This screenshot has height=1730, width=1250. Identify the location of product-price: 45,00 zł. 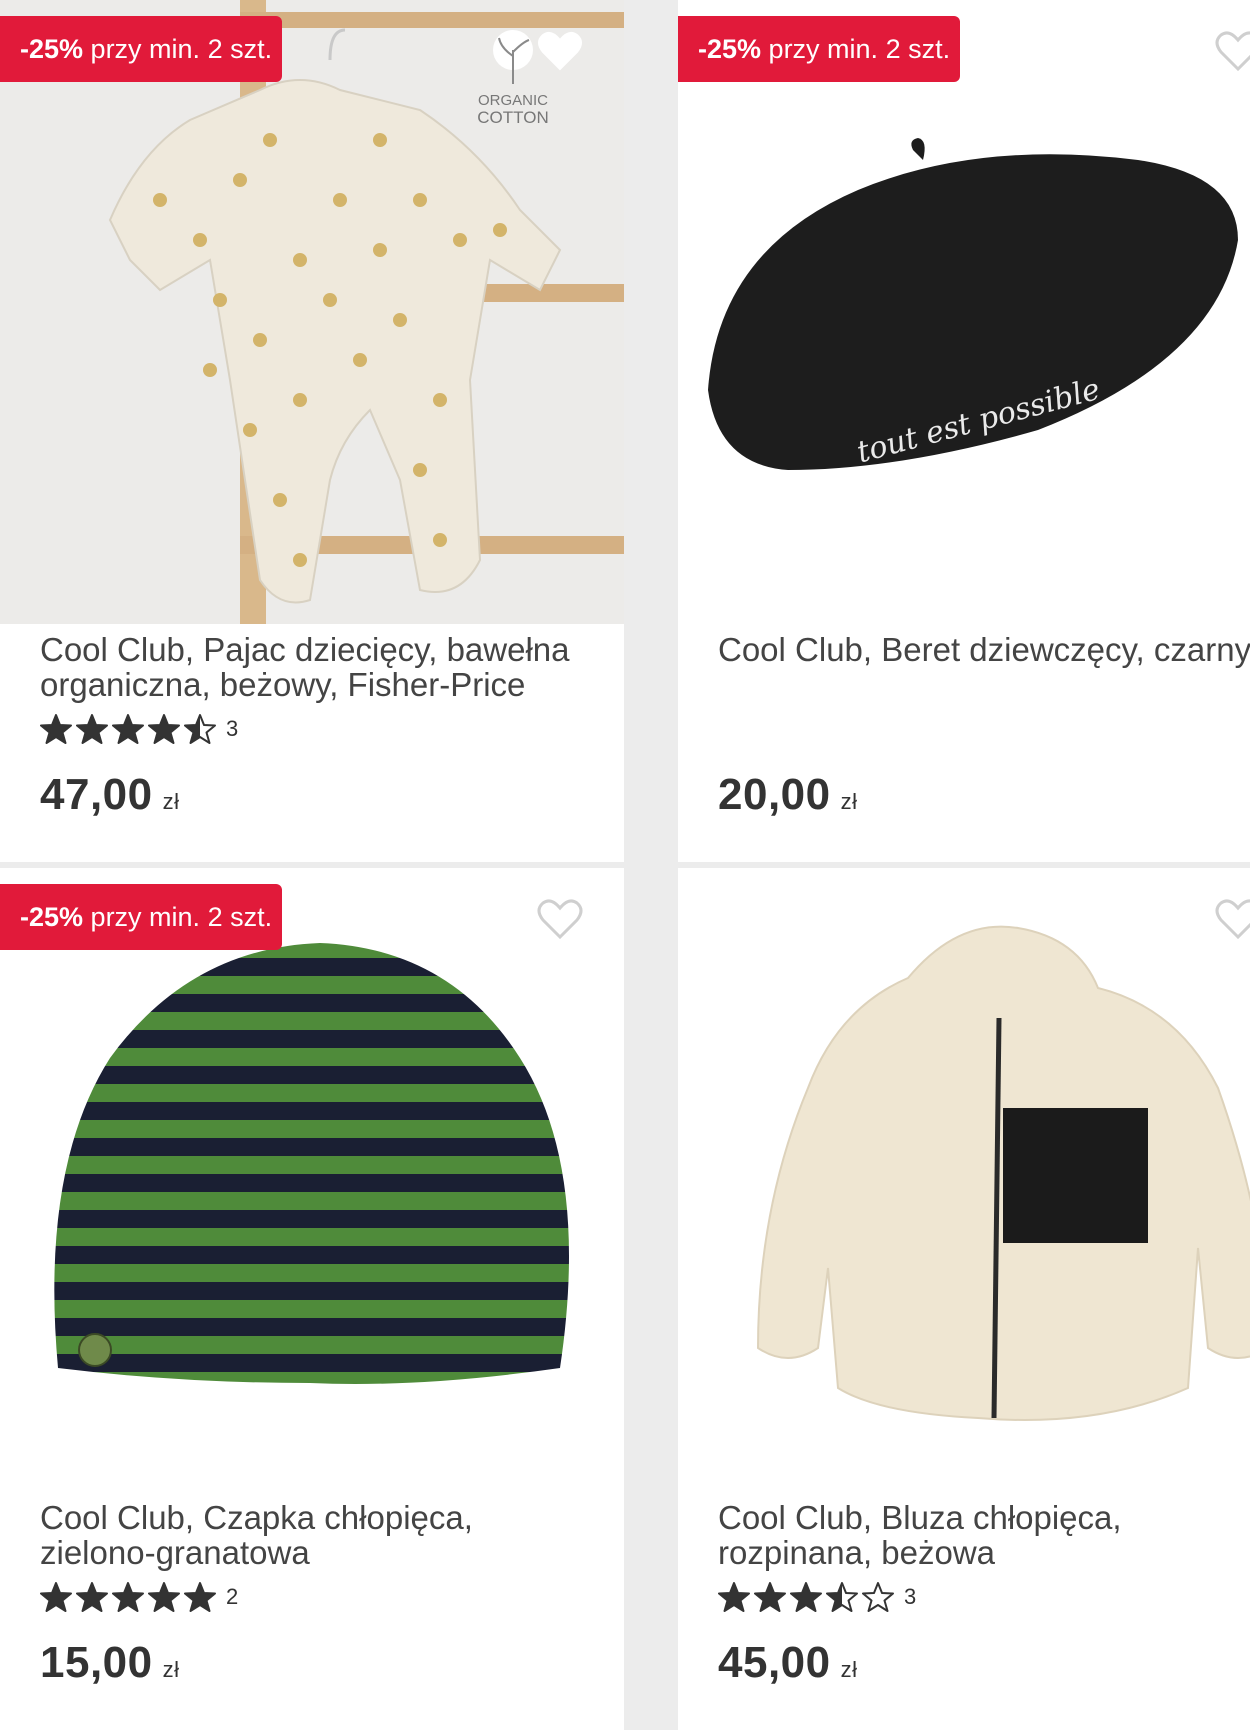
(788, 1663).